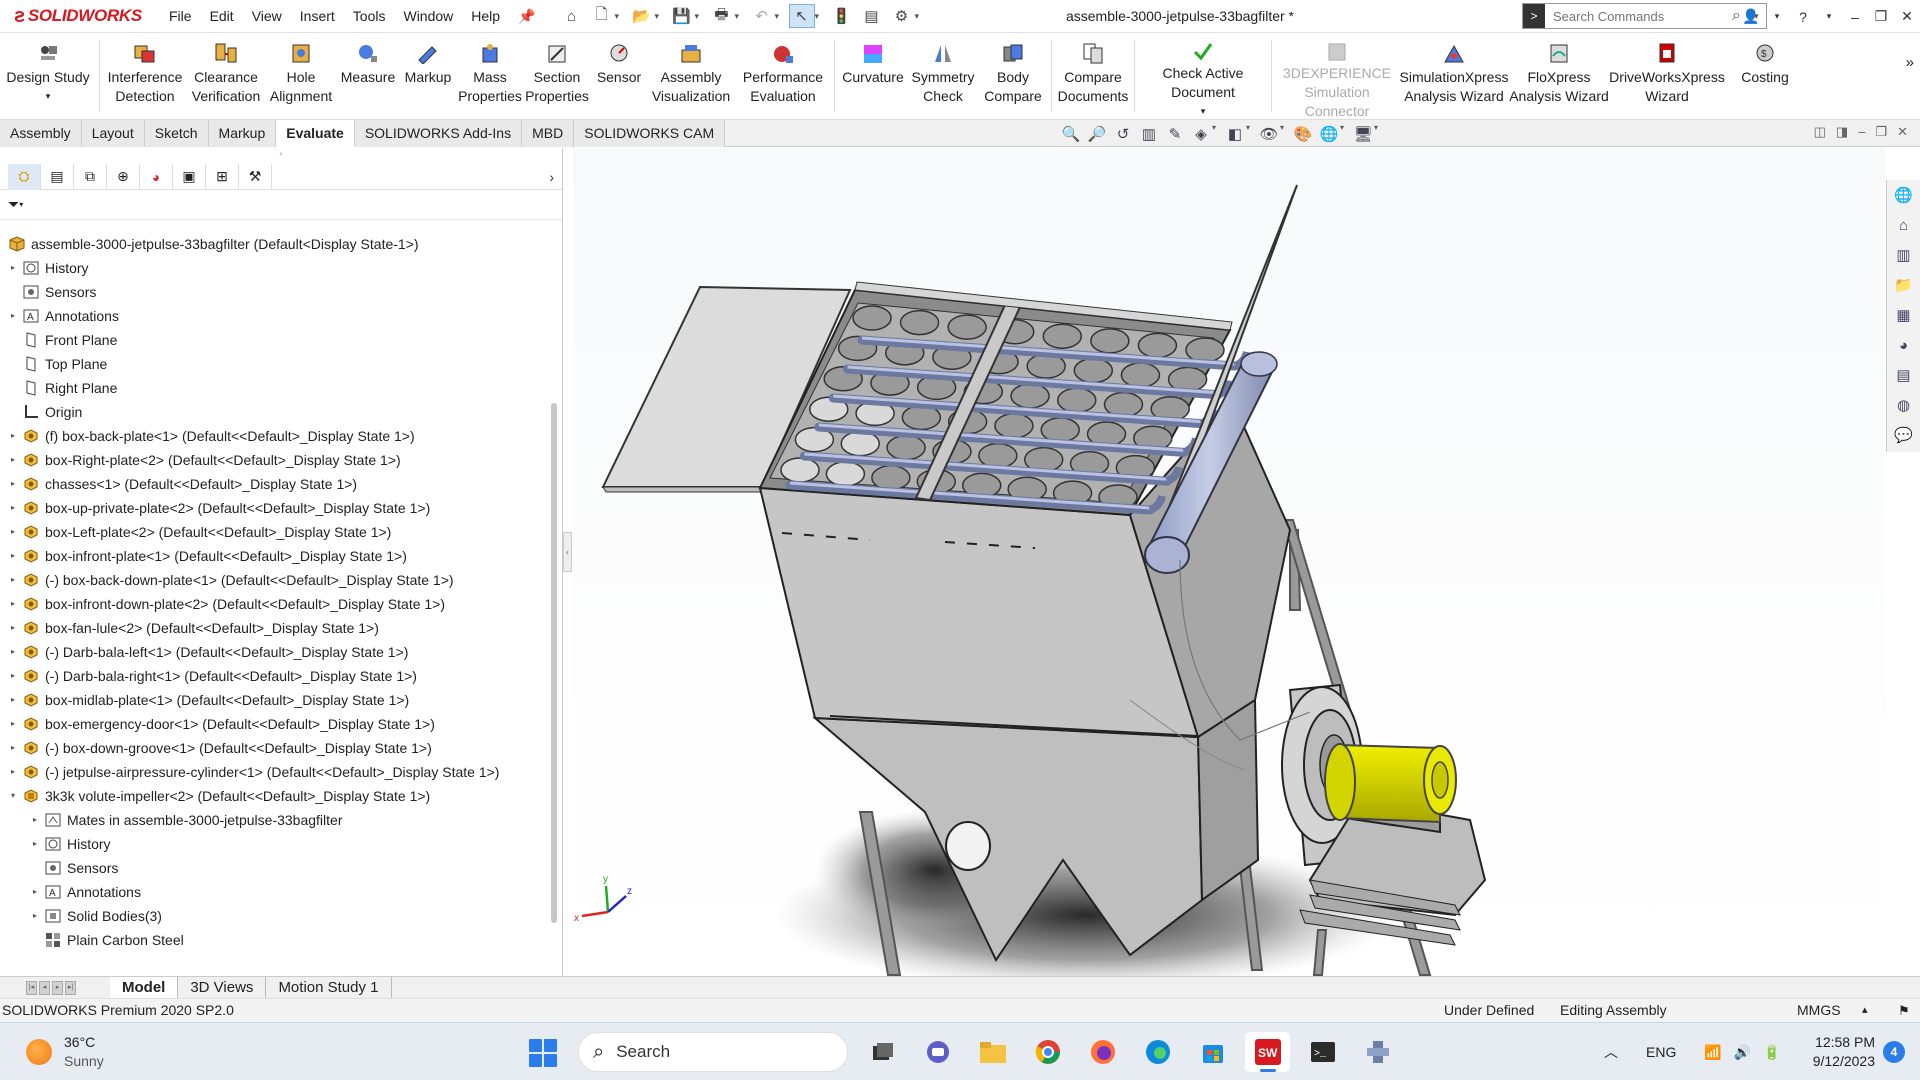  Describe the element at coordinates (70, 987) in the screenshot. I see `last-tab-icon: ▸|` at that location.